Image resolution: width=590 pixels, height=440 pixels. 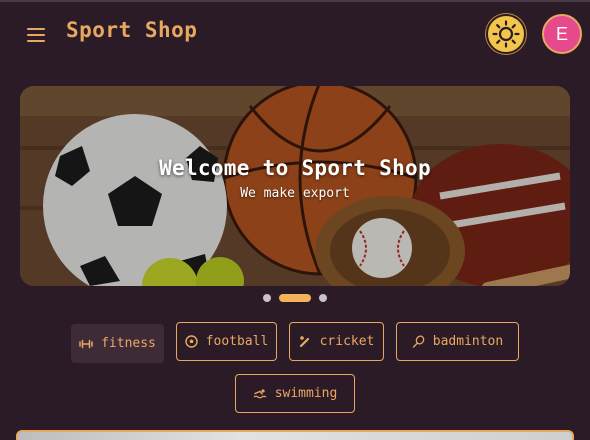 What do you see at coordinates (295, 168) in the screenshot?
I see `hero-title: Welcome to Sport Shop` at bounding box center [295, 168].